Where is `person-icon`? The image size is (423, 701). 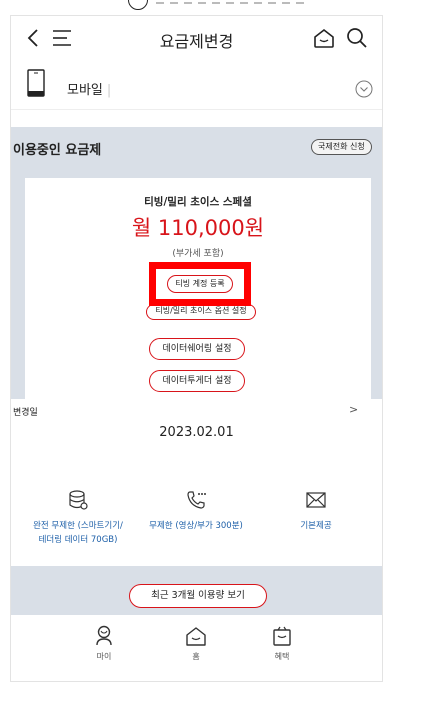 person-icon is located at coordinates (104, 635).